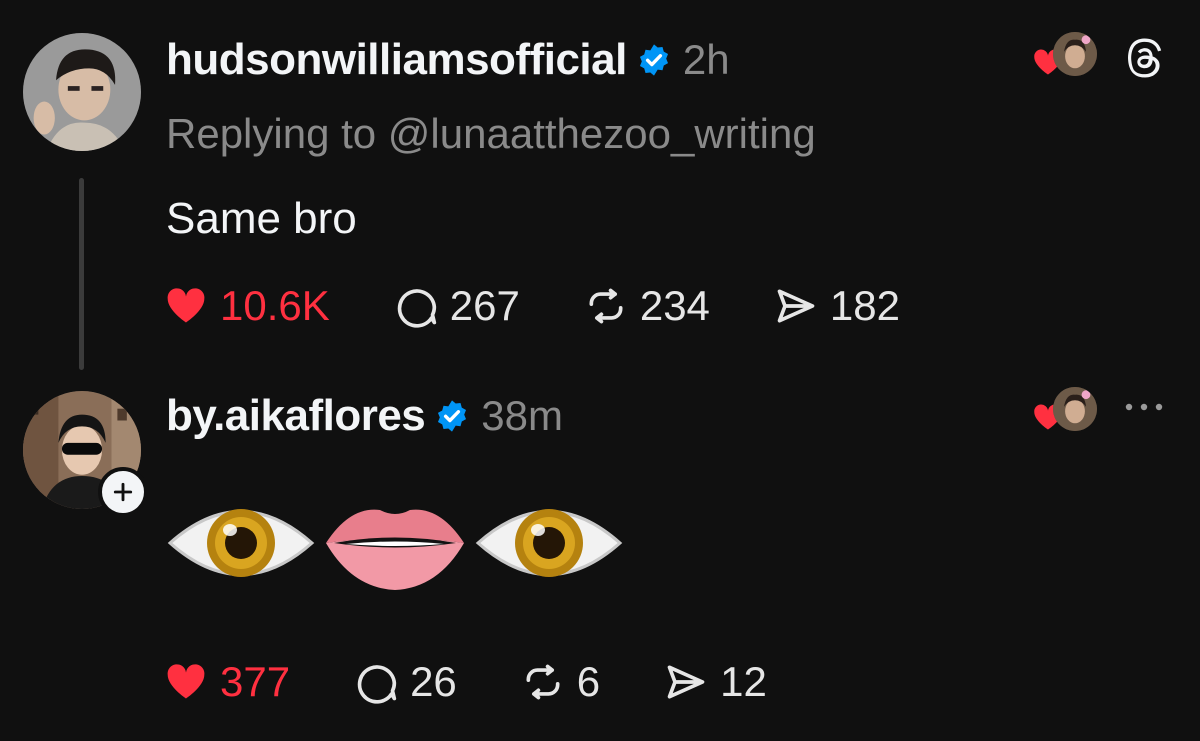  I want to click on reply-count: 26, so click(433, 681).